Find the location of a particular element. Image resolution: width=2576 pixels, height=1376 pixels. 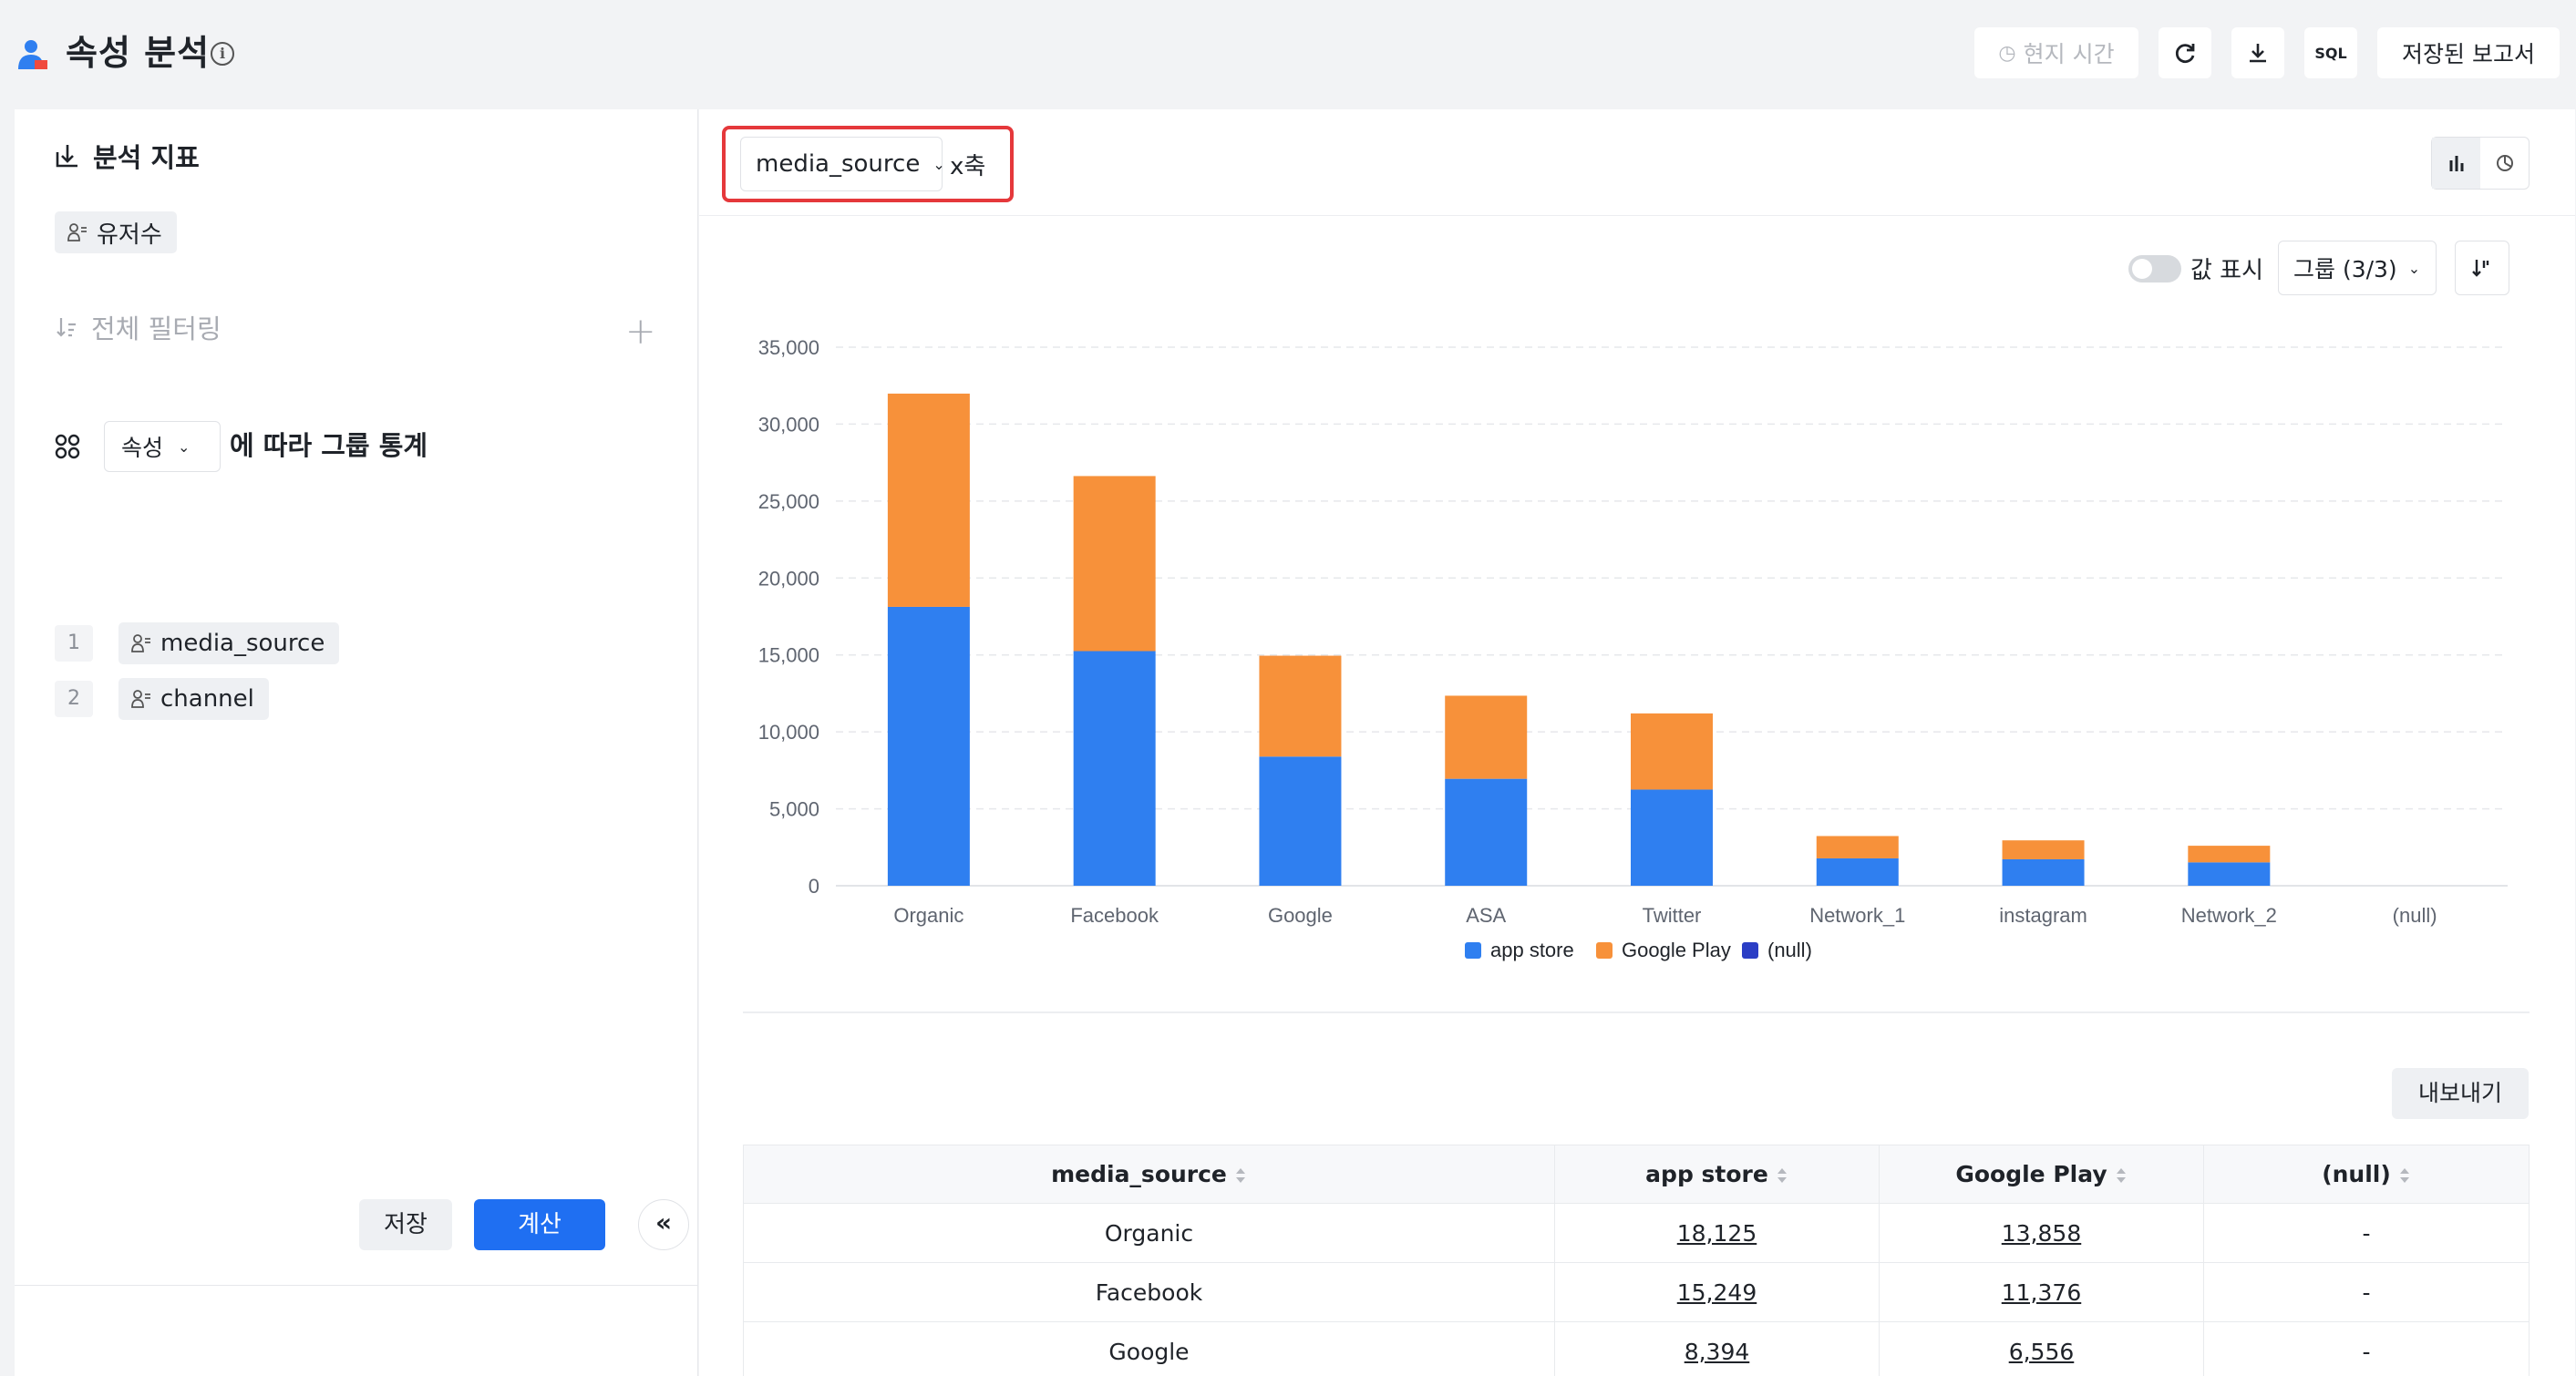

legend-label: (null) is located at coordinates (1789, 950).